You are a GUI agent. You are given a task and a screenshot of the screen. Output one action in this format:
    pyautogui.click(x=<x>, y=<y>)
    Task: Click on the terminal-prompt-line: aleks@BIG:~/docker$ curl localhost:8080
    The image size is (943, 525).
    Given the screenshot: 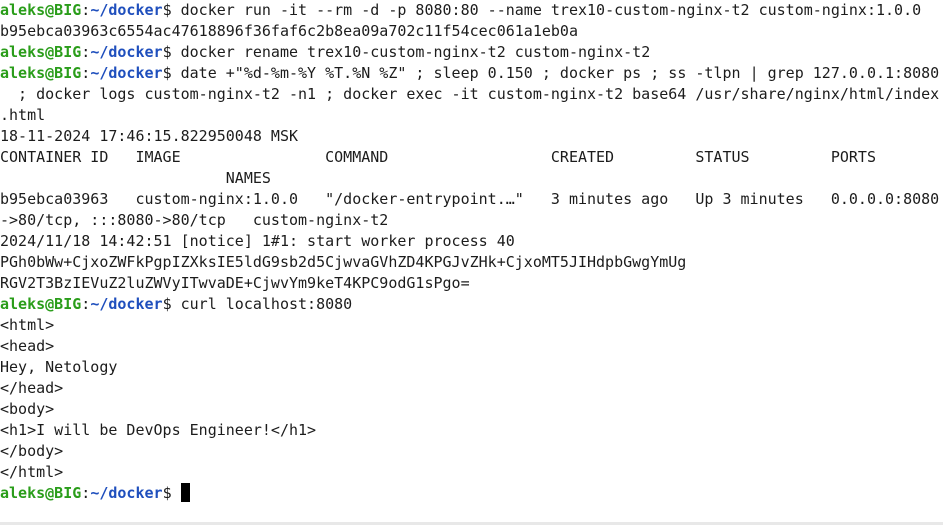 What is the action you would take?
    pyautogui.click(x=176, y=304)
    